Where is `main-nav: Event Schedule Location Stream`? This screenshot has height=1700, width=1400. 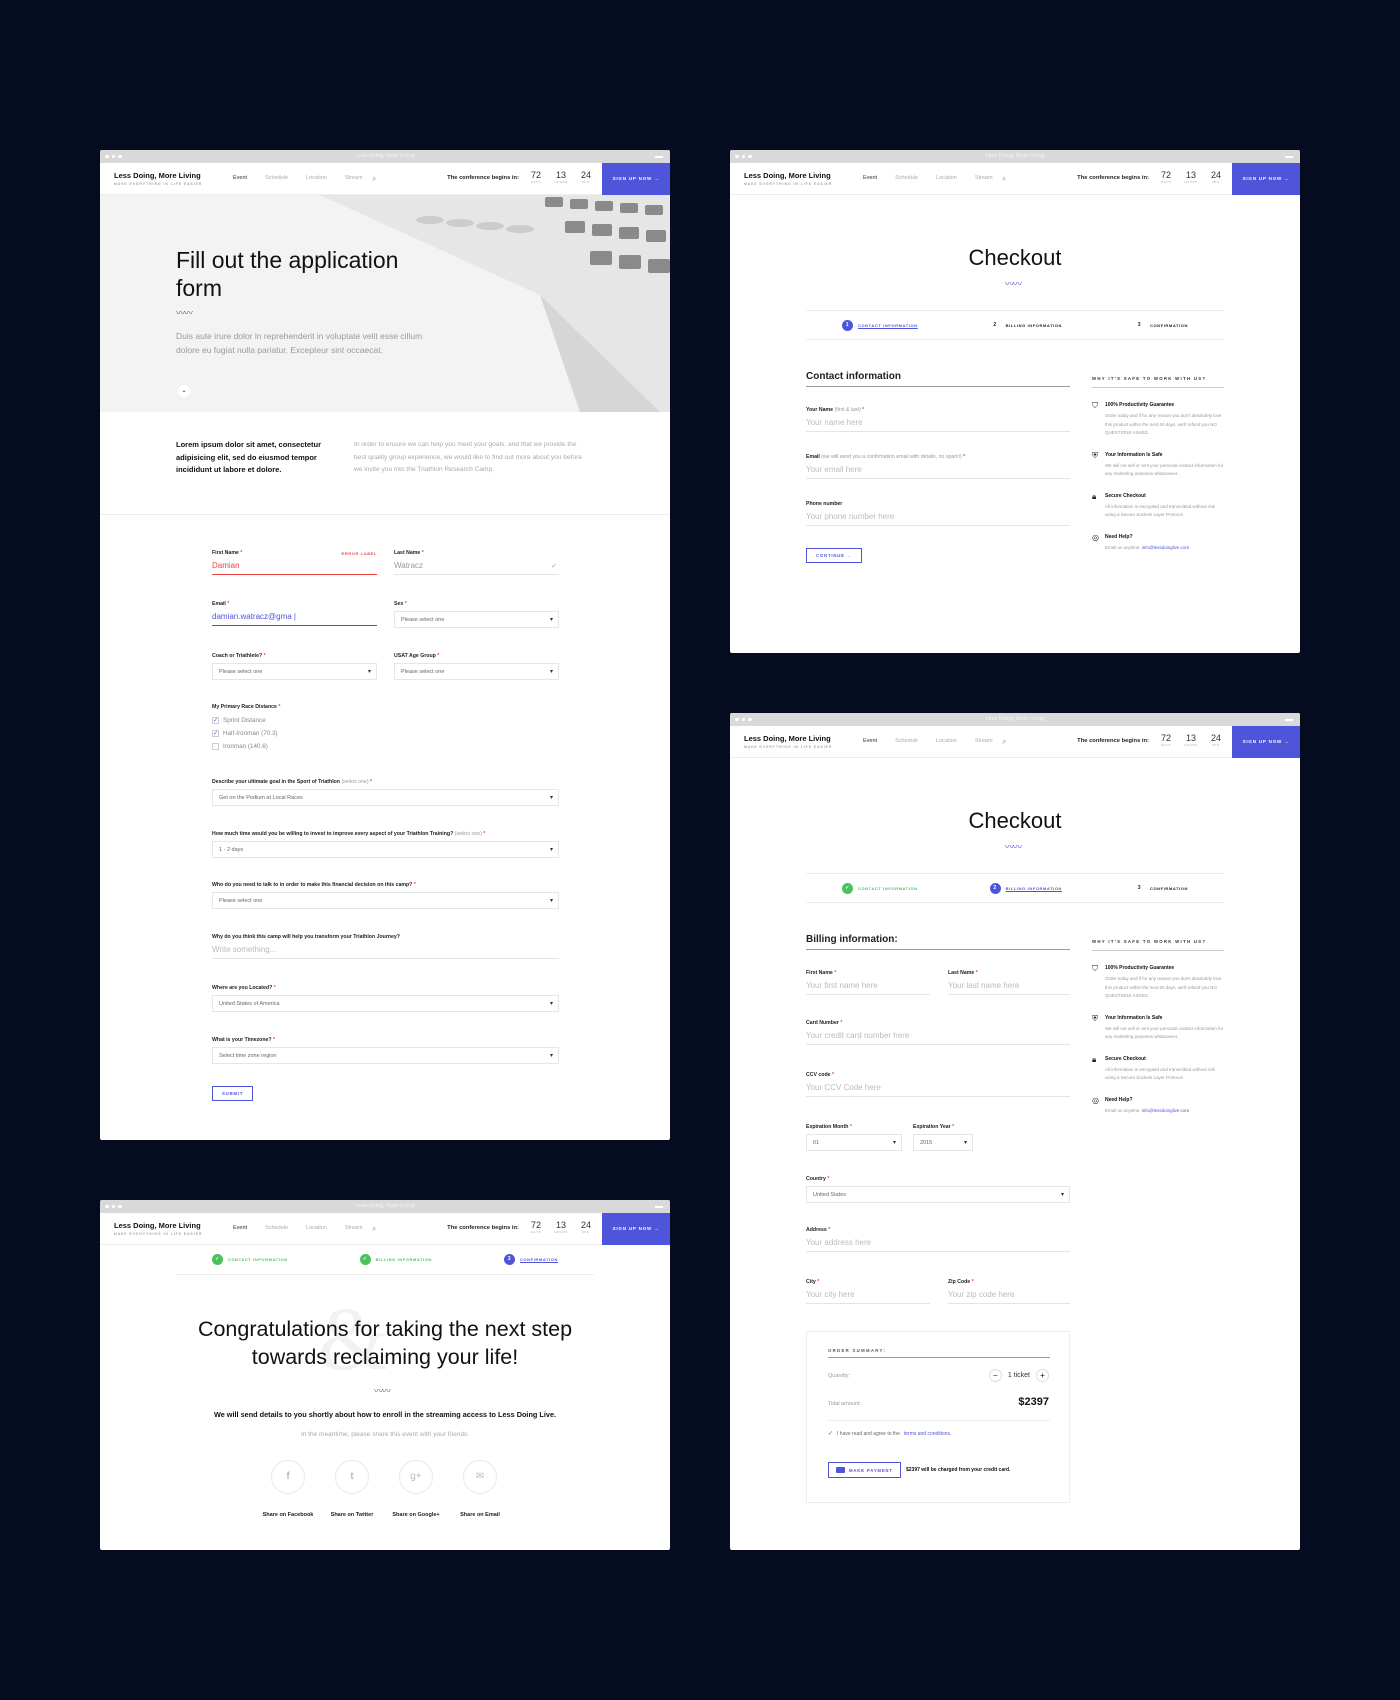 main-nav: Event Schedule Location Stream is located at coordinates (298, 1228).